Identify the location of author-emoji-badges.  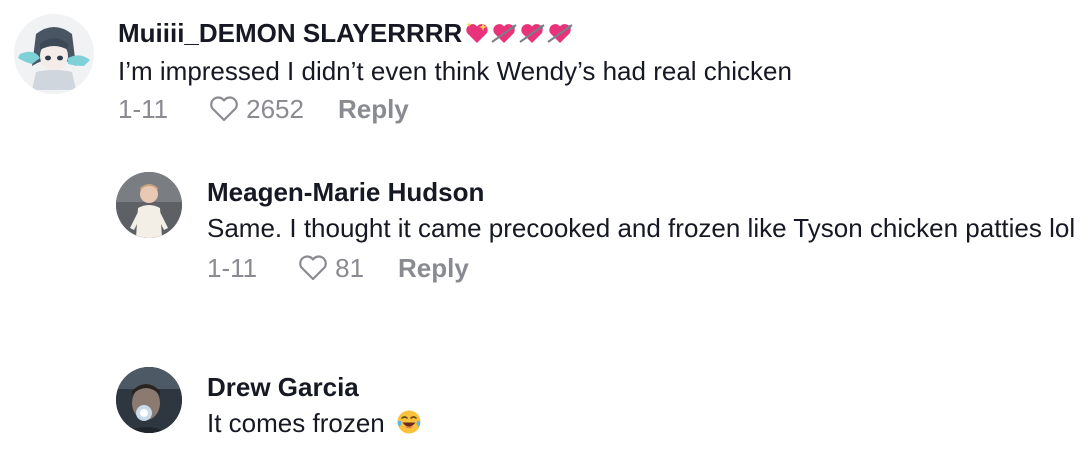
(519, 33).